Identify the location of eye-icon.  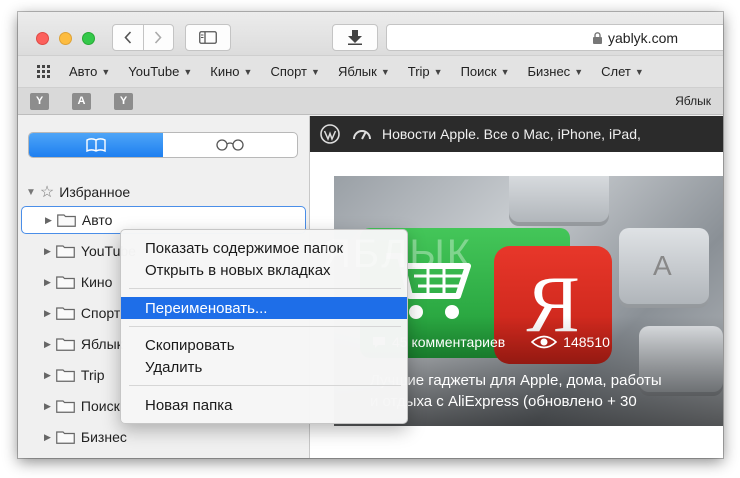
(544, 342).